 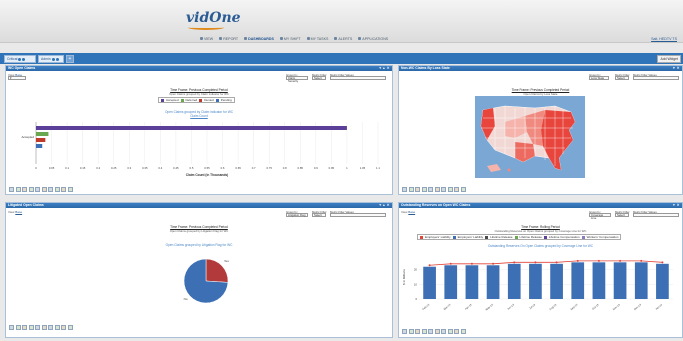 I want to click on tab-admin: Admin, so click(x=51, y=59).